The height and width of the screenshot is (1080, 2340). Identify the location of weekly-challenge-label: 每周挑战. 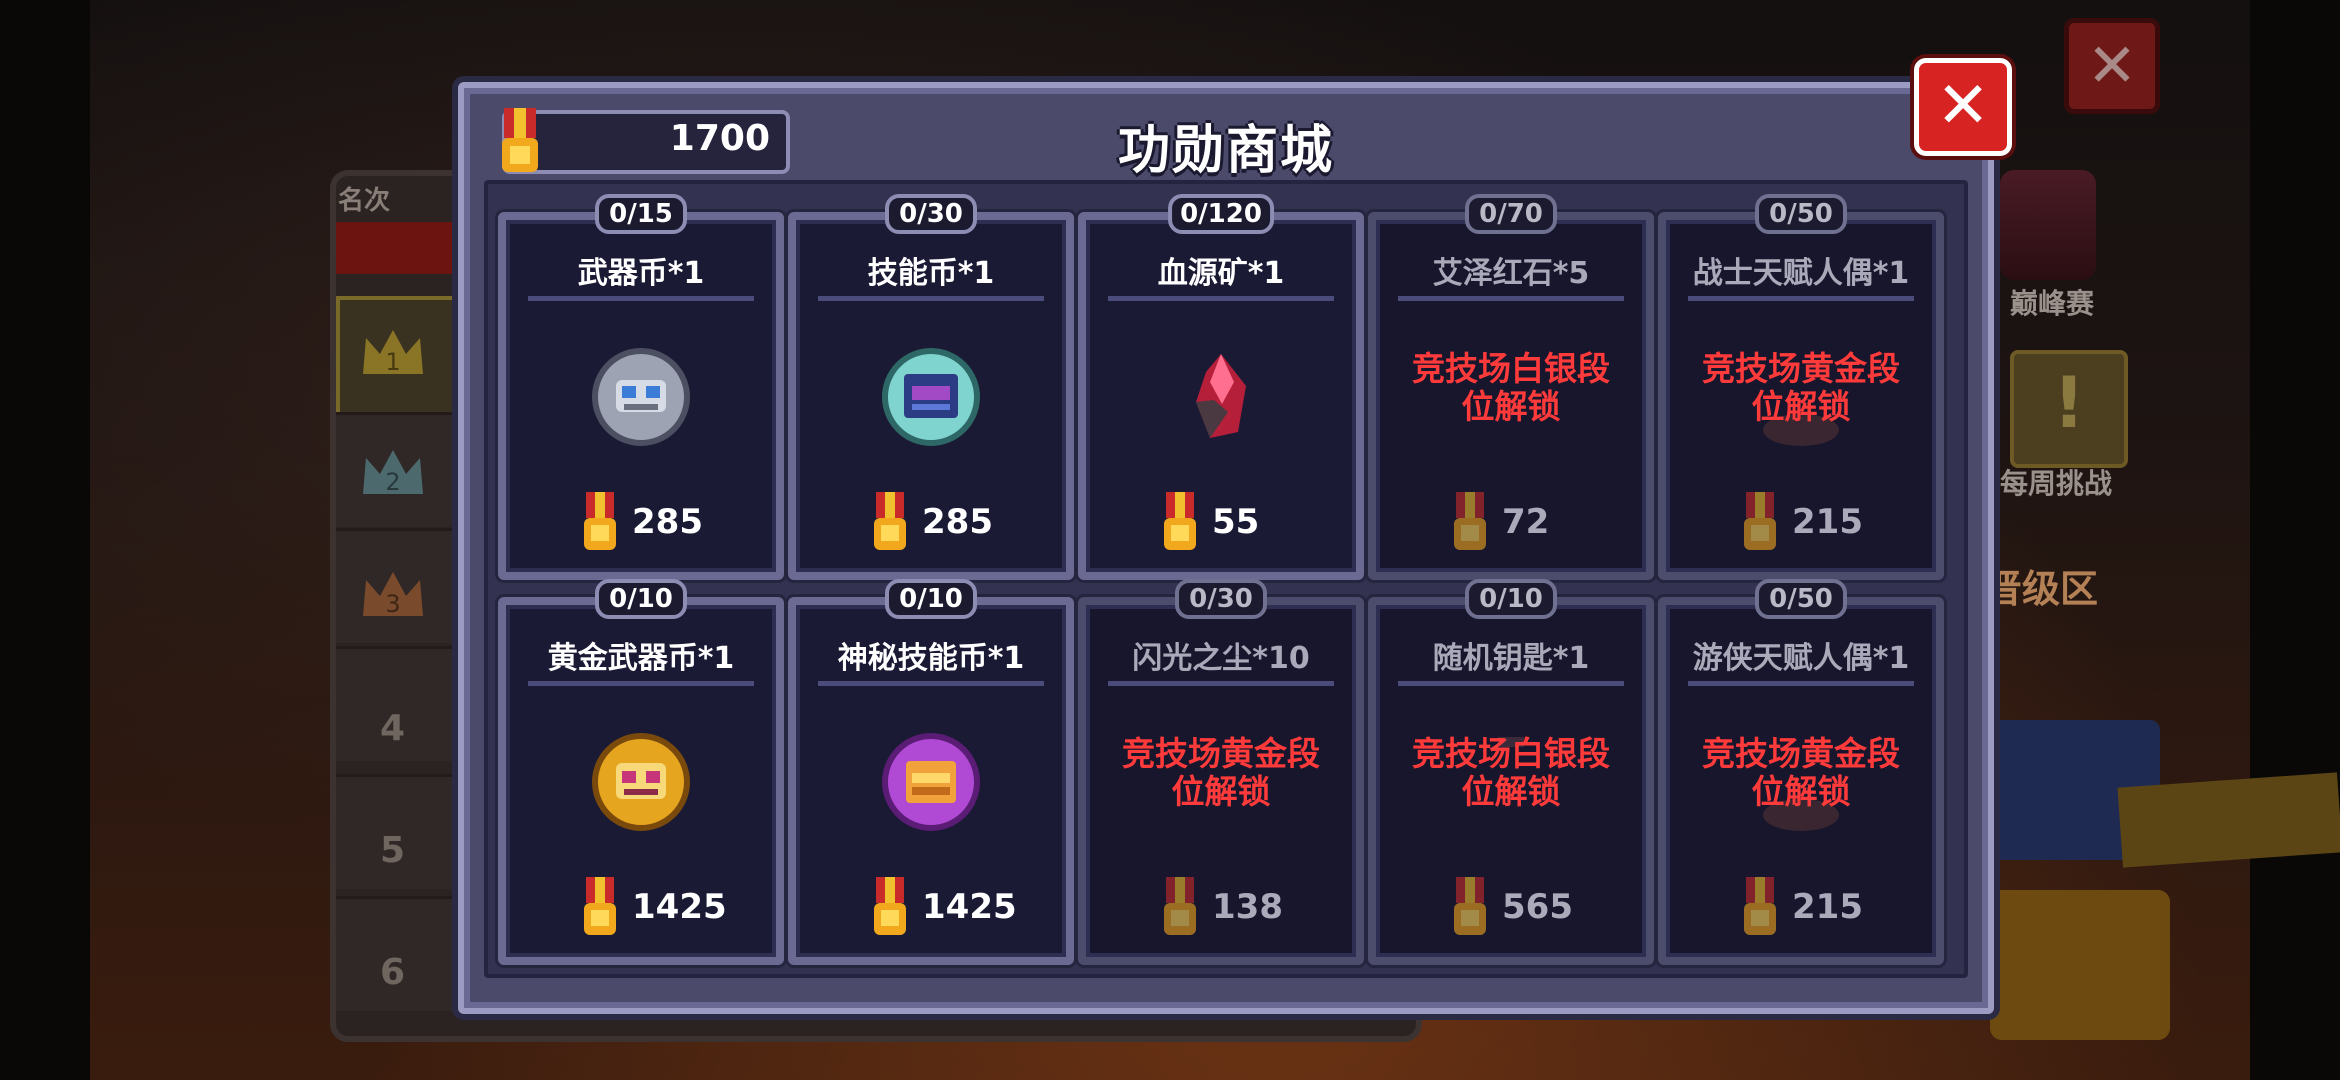
(2056, 483).